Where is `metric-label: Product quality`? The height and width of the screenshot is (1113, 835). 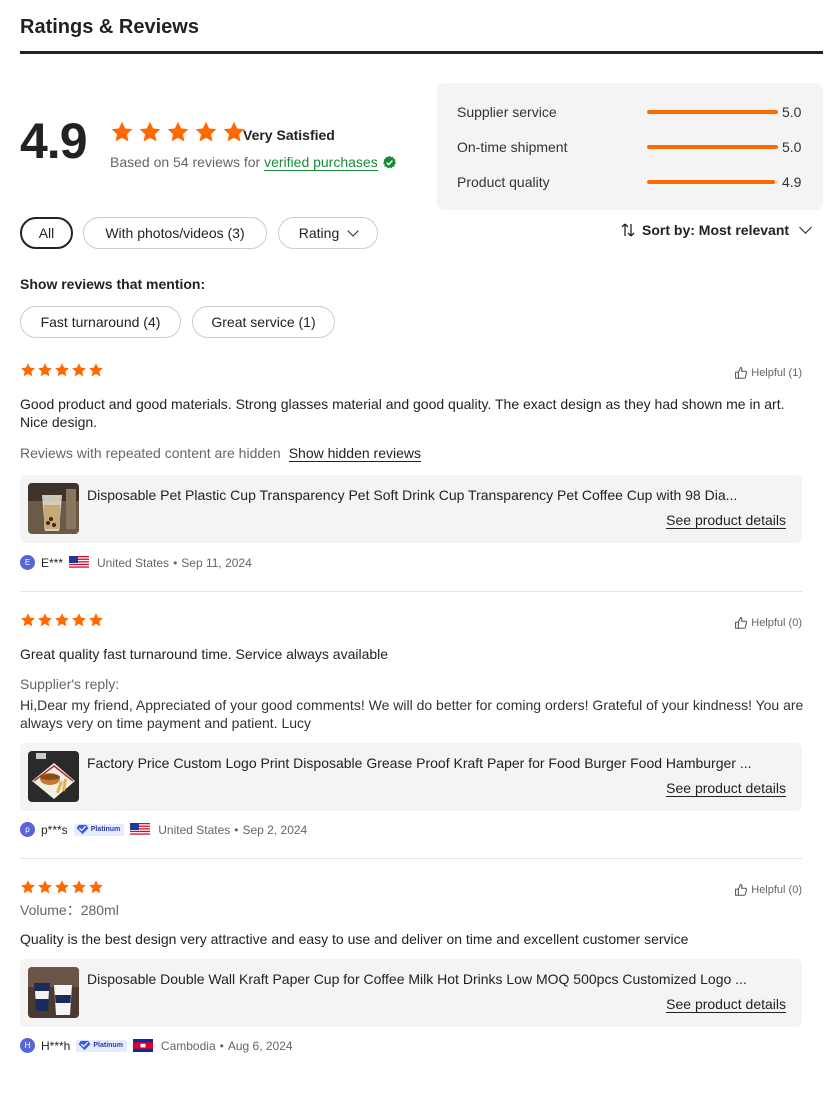 metric-label: Product quality is located at coordinates (503, 182).